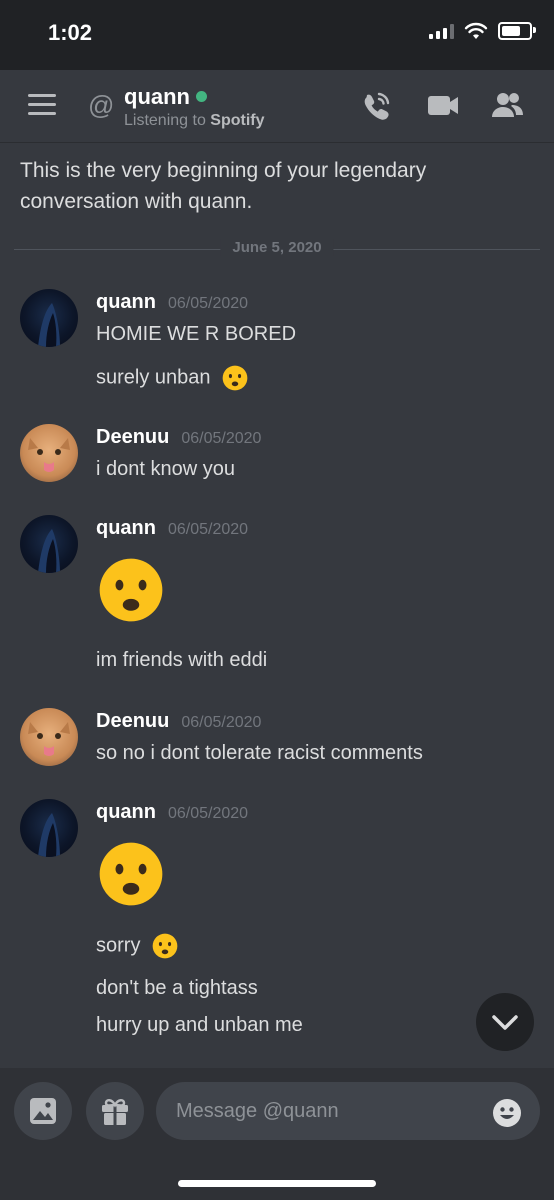 This screenshot has width=554, height=1200. Describe the element at coordinates (277, 106) in the screenshot. I see `channel-header: @ quann Listening to Spotify` at that location.